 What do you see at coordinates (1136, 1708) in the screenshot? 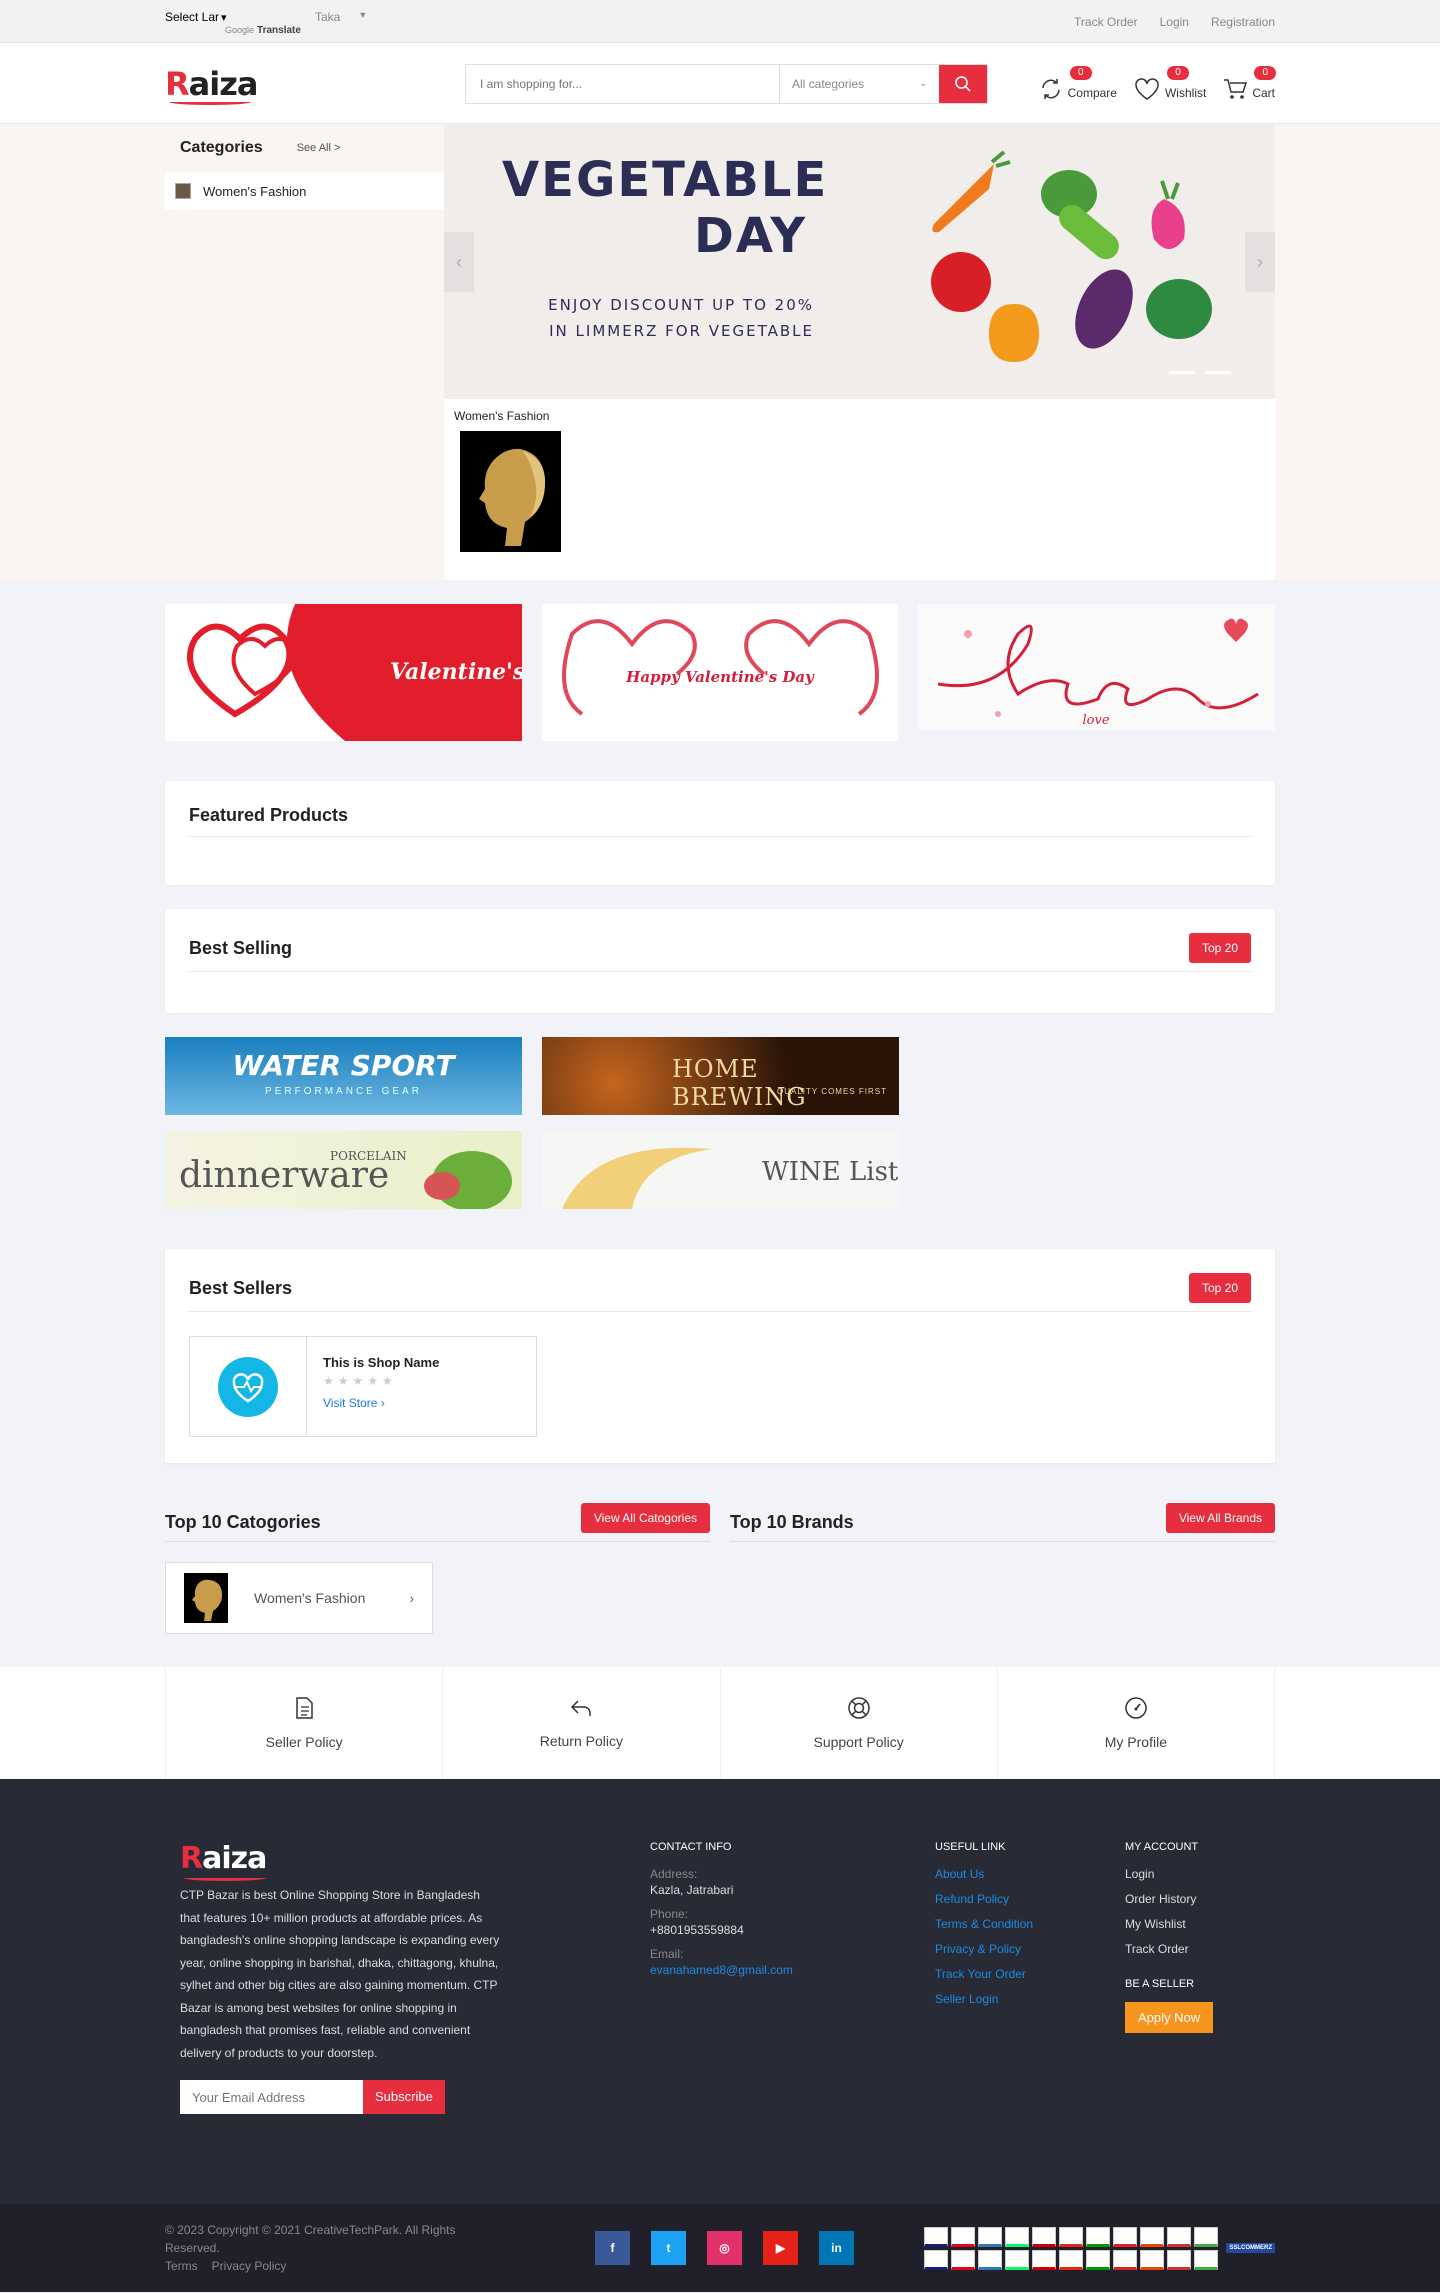
I see `gauge-icon` at bounding box center [1136, 1708].